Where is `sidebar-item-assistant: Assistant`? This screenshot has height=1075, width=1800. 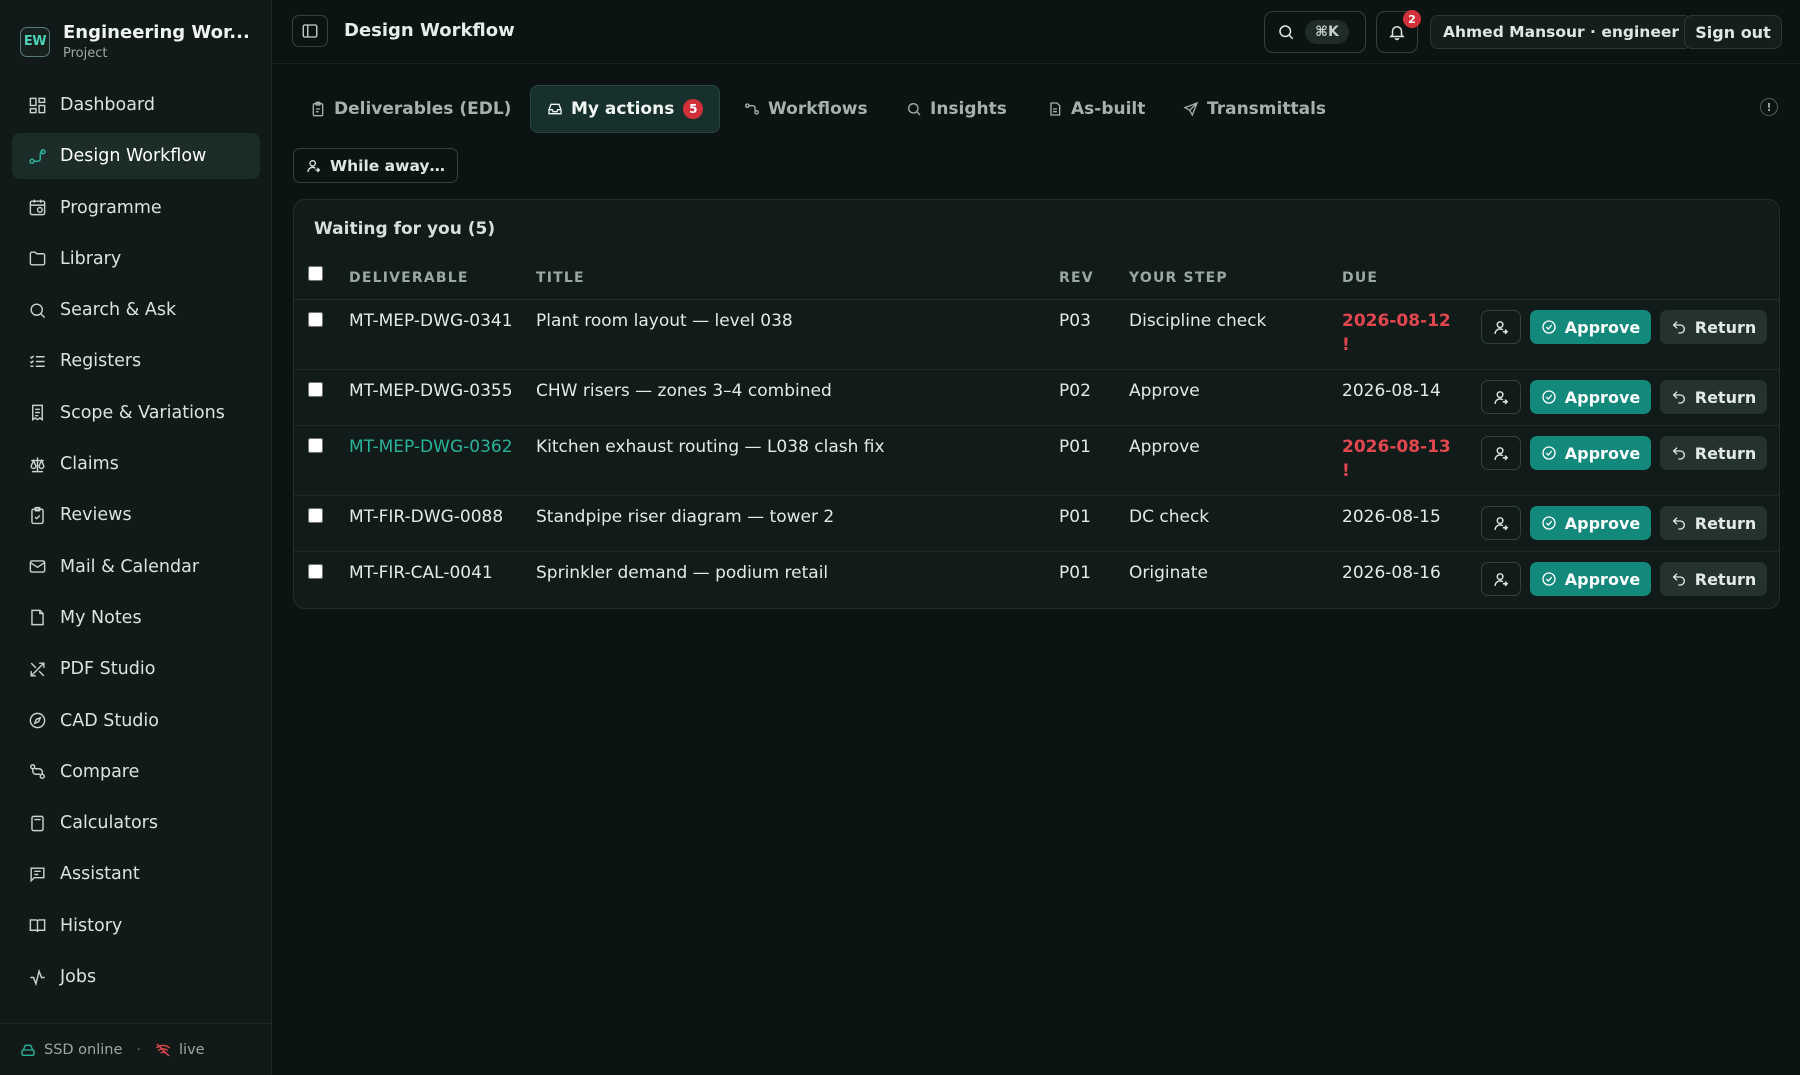 sidebar-item-assistant: Assistant is located at coordinates (136, 874).